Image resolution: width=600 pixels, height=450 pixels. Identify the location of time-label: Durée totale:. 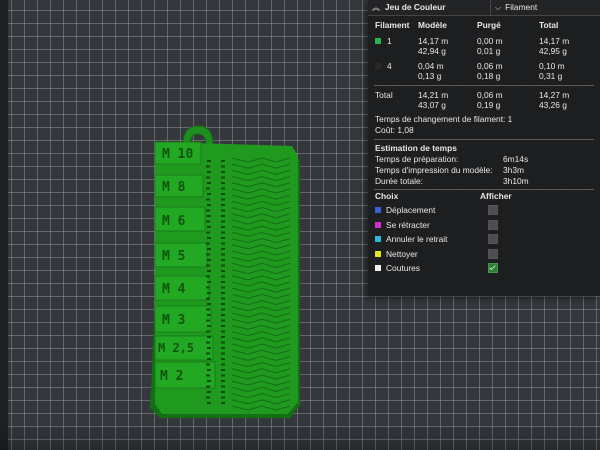
(399, 181).